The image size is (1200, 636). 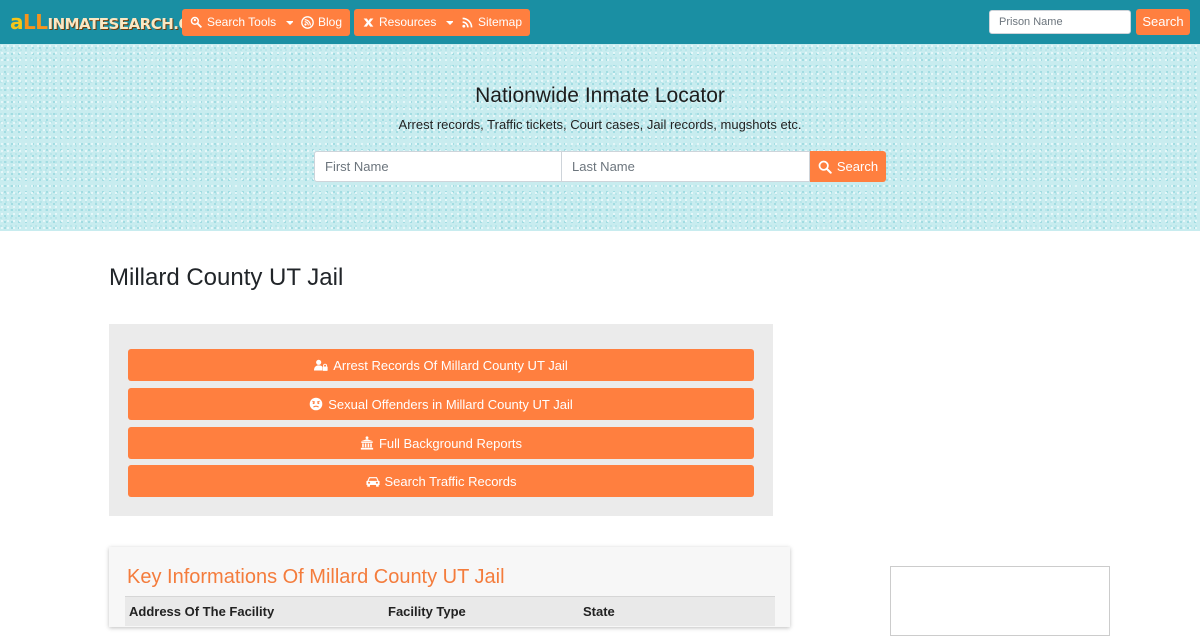 I want to click on prison-search-button: Search, so click(x=1163, y=22).